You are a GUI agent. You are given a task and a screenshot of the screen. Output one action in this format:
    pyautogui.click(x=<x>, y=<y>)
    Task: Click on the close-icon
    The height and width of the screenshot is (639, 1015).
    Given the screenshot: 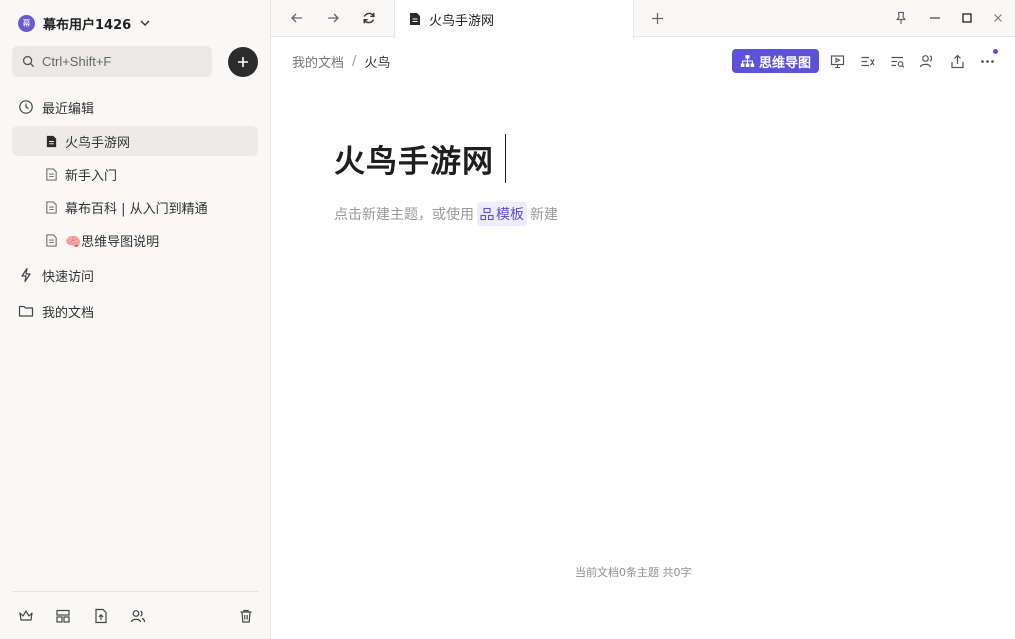 What is the action you would take?
    pyautogui.click(x=998, y=18)
    